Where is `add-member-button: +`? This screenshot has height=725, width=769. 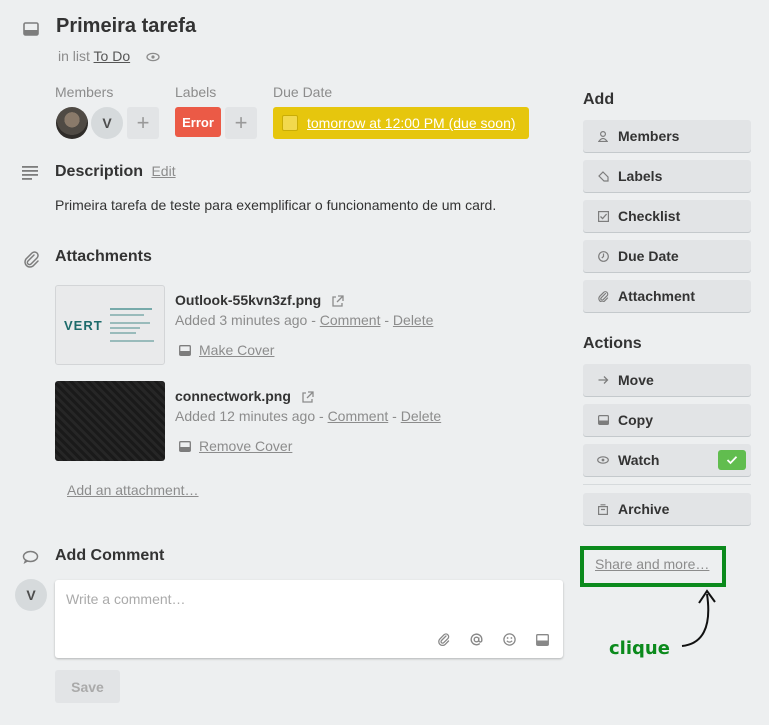
add-member-button: + is located at coordinates (143, 123).